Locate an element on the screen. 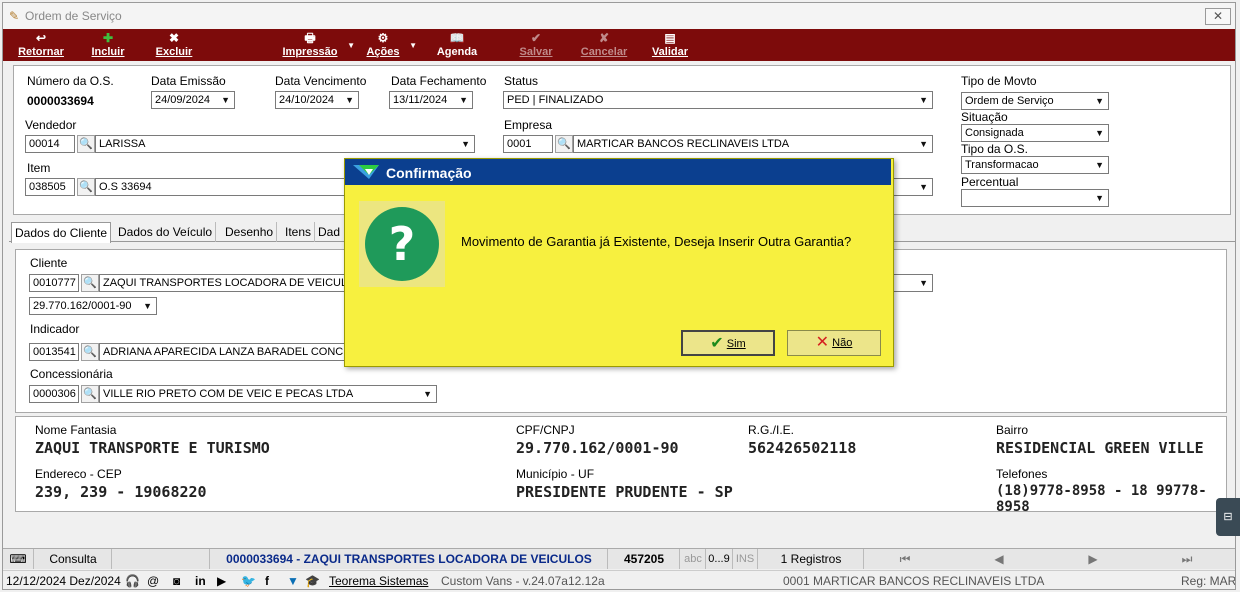 This screenshot has height=592, width=1240. teorema-link: Teorema Sistemas is located at coordinates (378, 581).